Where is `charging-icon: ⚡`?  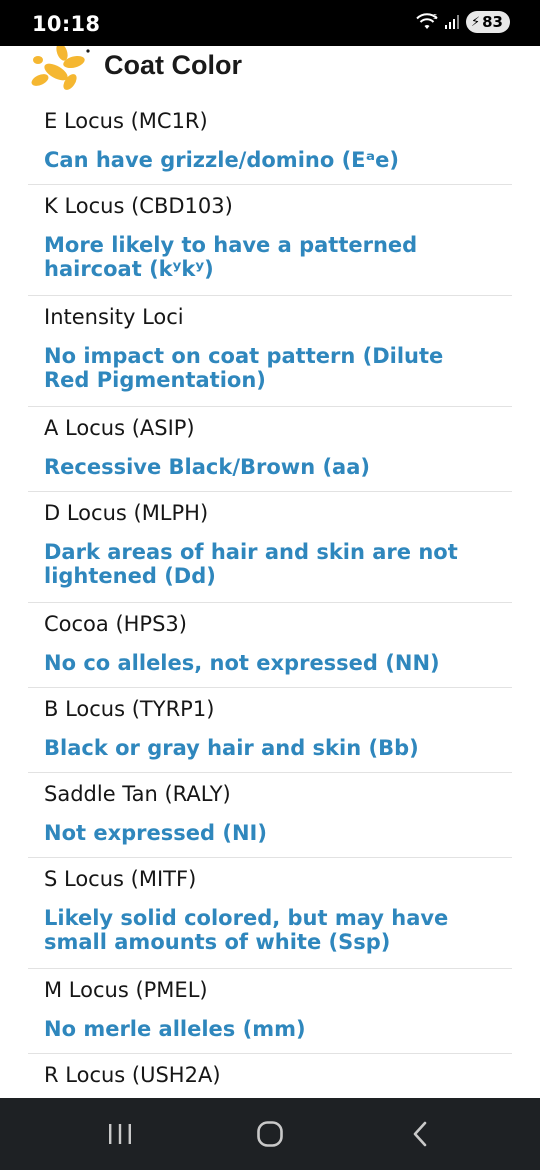 charging-icon: ⚡ is located at coordinates (475, 22).